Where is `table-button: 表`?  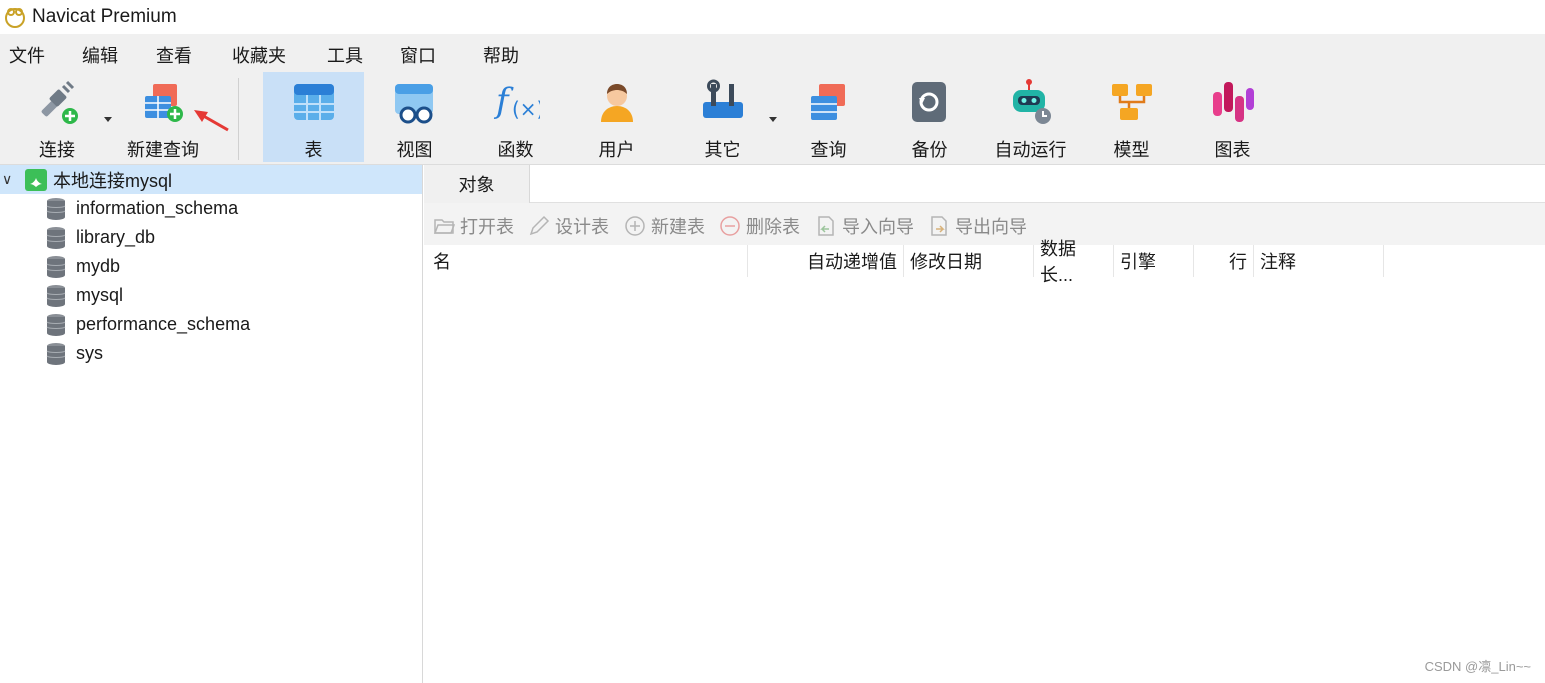 table-button: 表 is located at coordinates (313, 117).